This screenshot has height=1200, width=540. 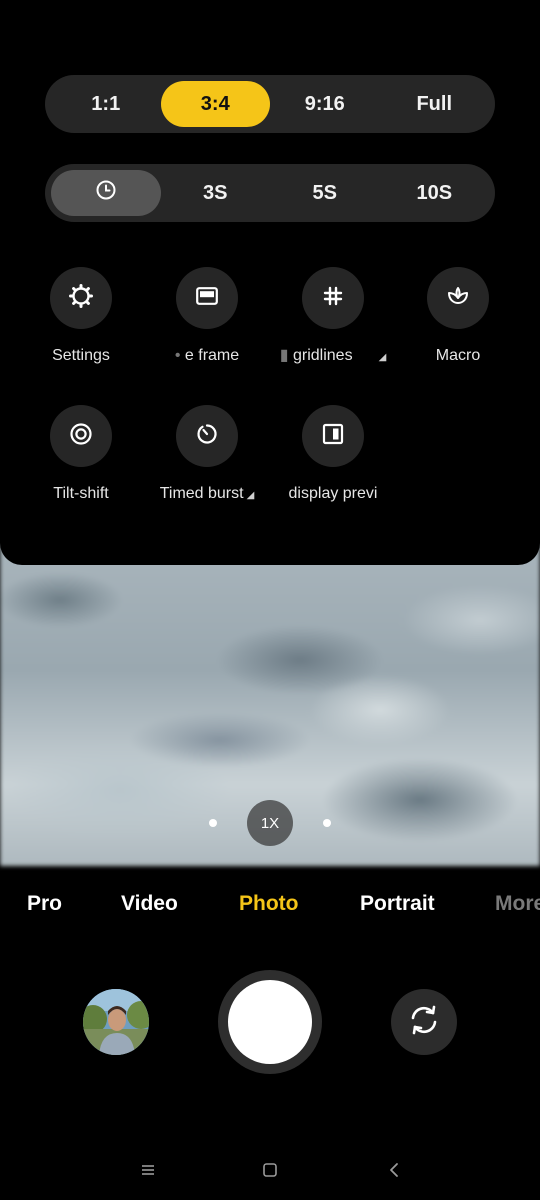 What do you see at coordinates (216, 193) in the screenshot?
I see `timer-3s: 3S` at bounding box center [216, 193].